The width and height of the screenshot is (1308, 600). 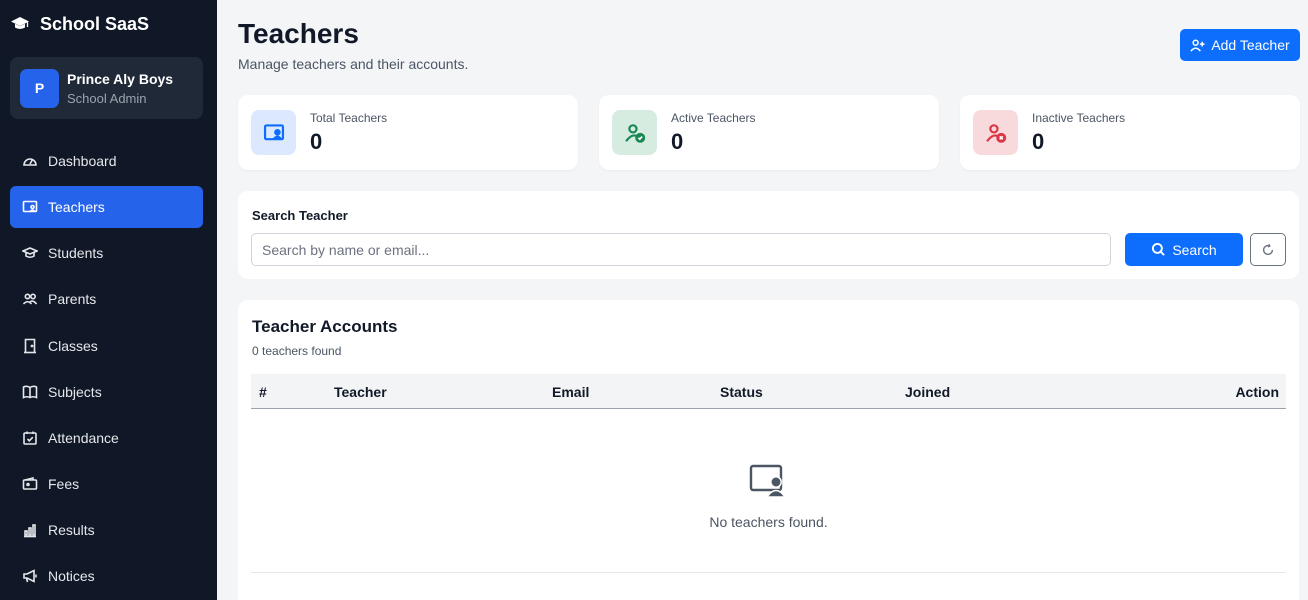 I want to click on sidebar-item-students: Students, so click(x=106, y=253).